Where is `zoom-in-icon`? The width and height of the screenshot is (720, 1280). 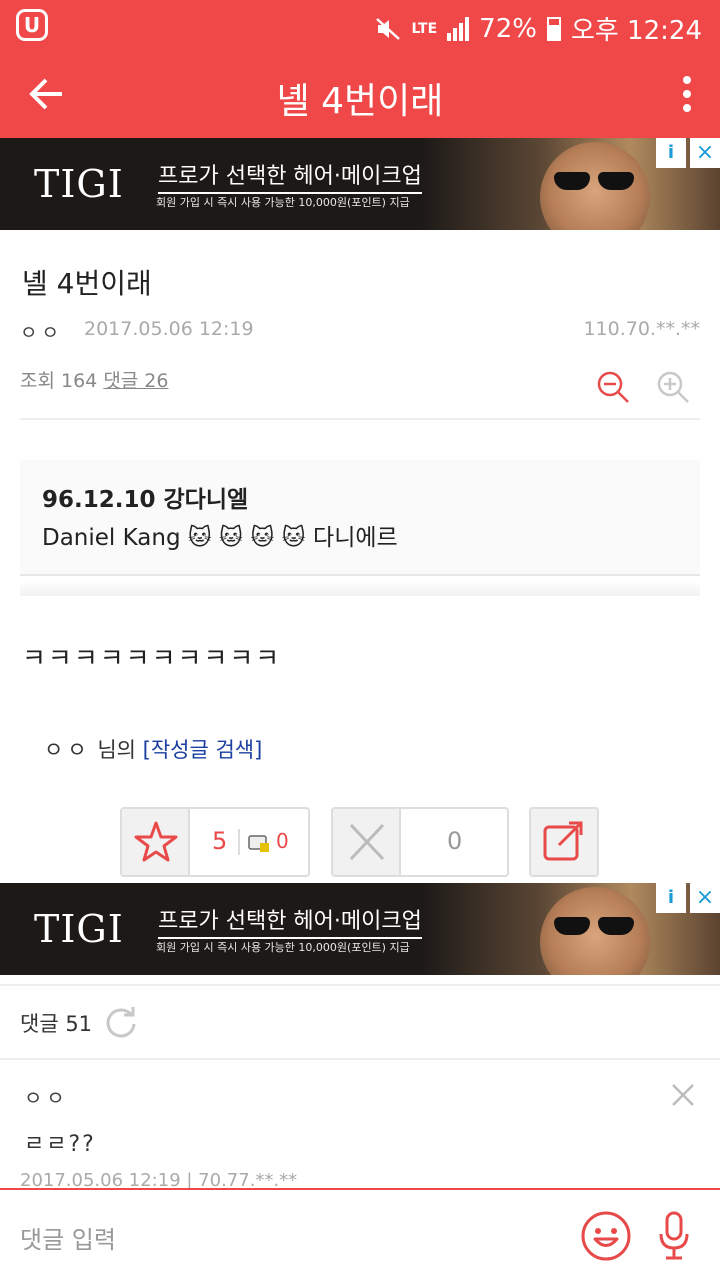 zoom-in-icon is located at coordinates (673, 387).